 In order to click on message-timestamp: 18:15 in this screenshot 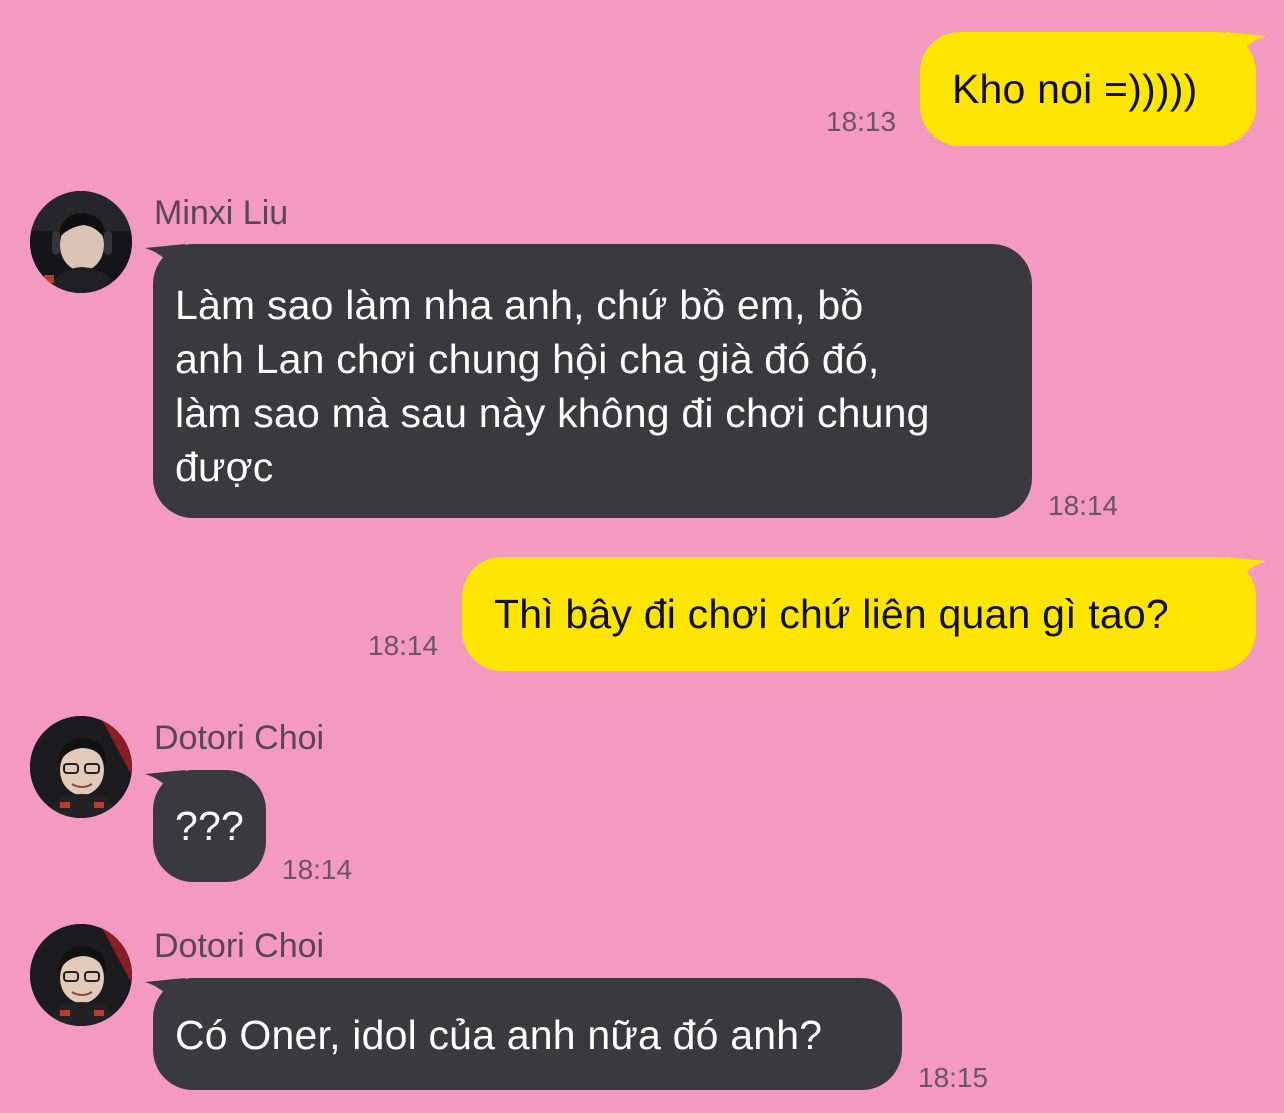, I will do `click(953, 1077)`.